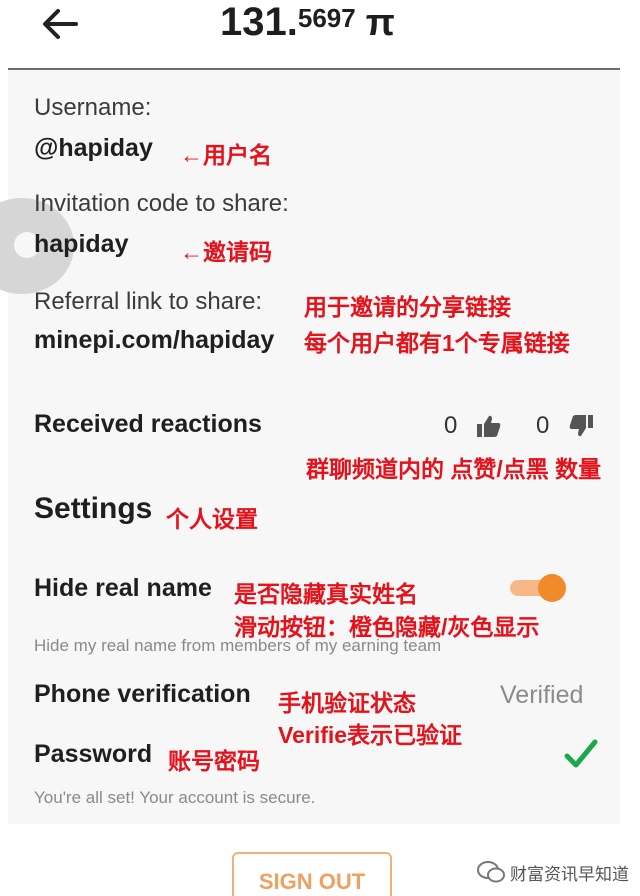  I want to click on checkmark-icon, so click(581, 753).